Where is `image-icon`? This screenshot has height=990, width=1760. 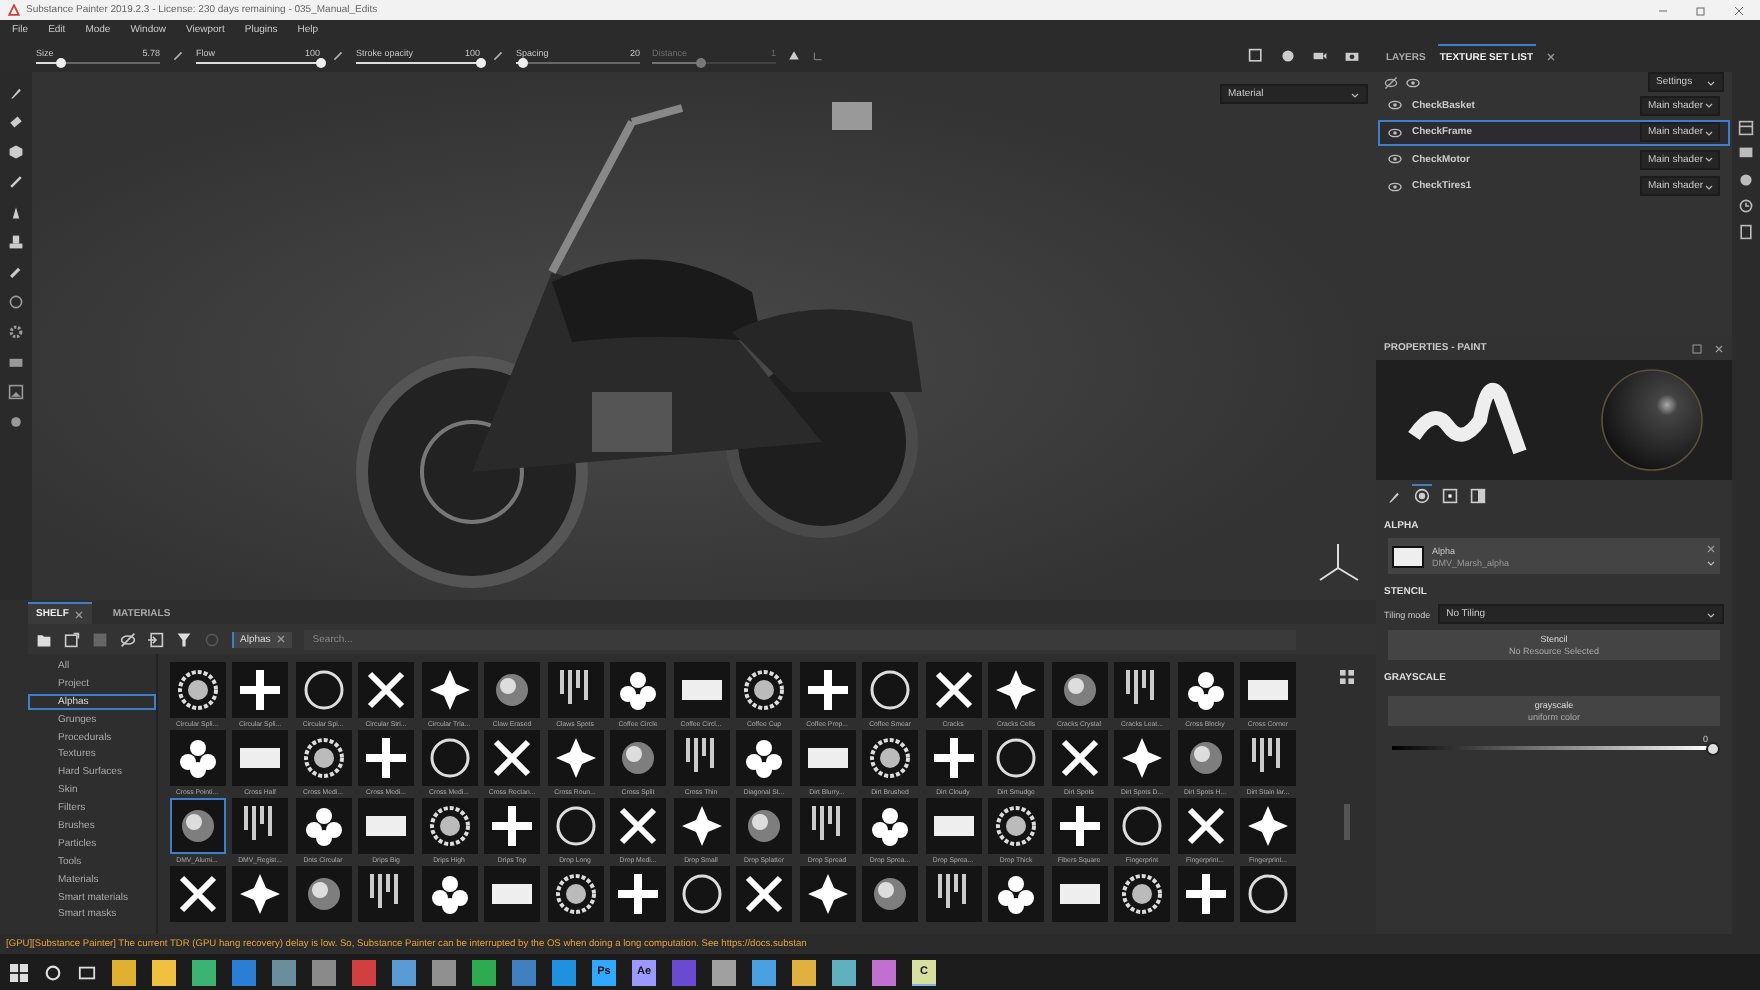 image-icon is located at coordinates (16, 392).